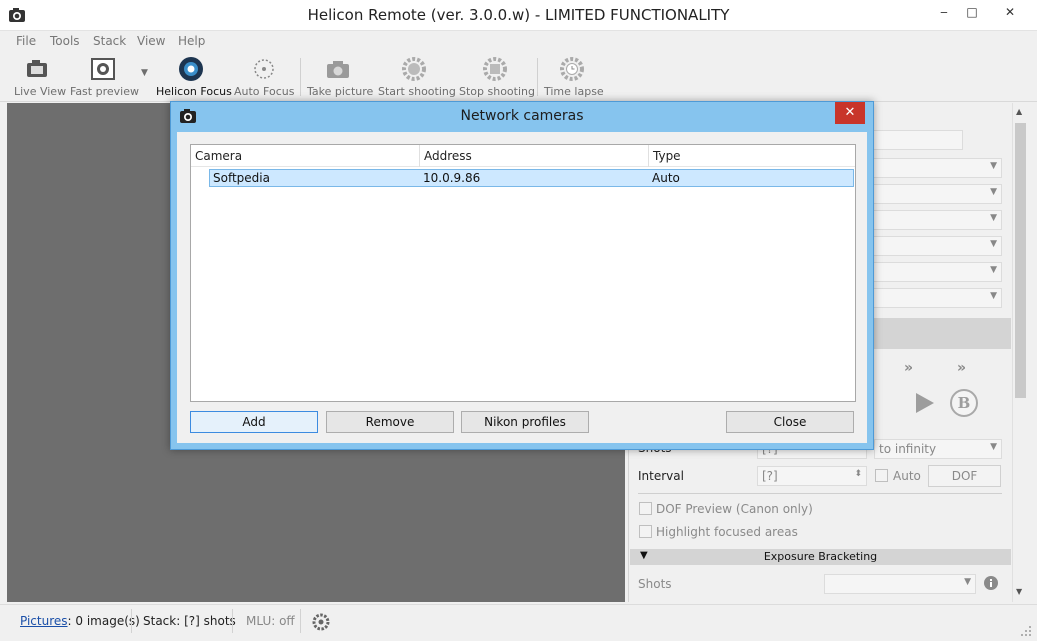 The height and width of the screenshot is (641, 1037). I want to click on menu-bar: File Tools Stack View Help, so click(518, 41).